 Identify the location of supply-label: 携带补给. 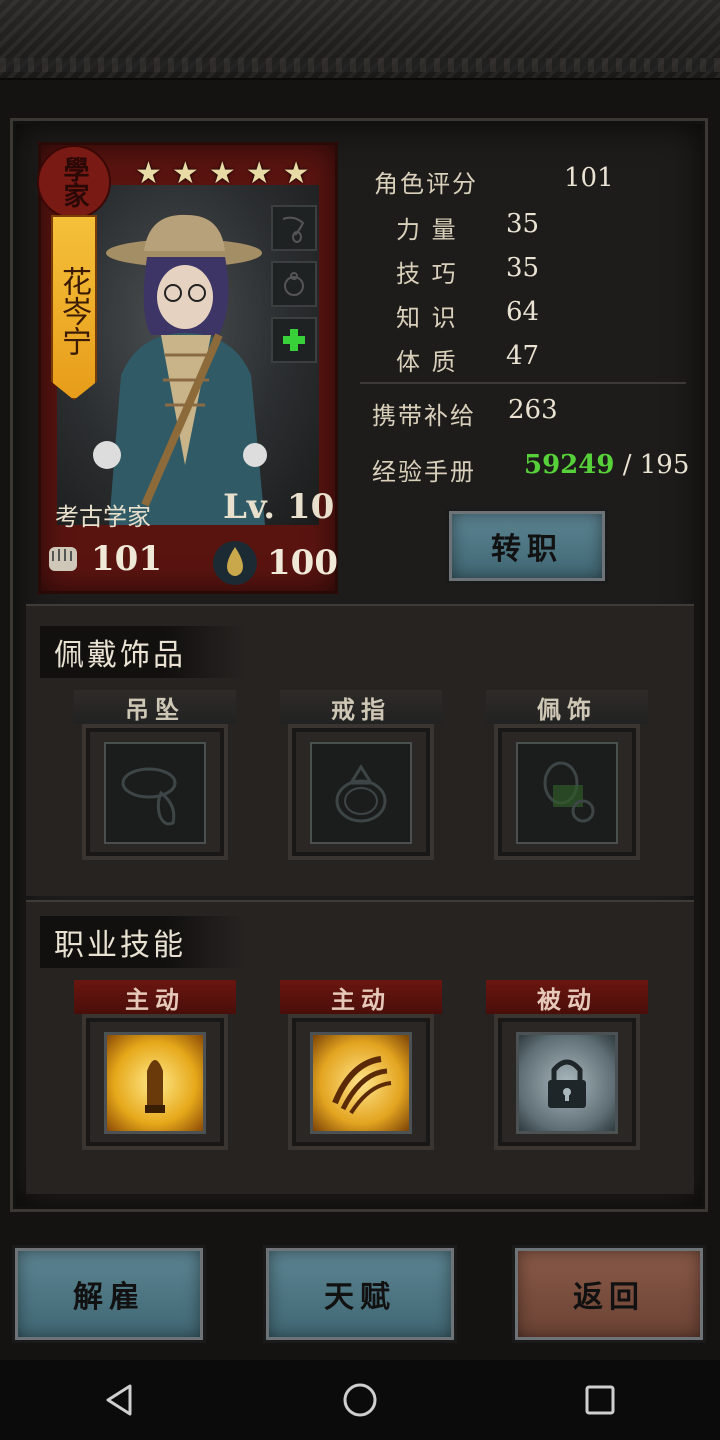
(424, 416).